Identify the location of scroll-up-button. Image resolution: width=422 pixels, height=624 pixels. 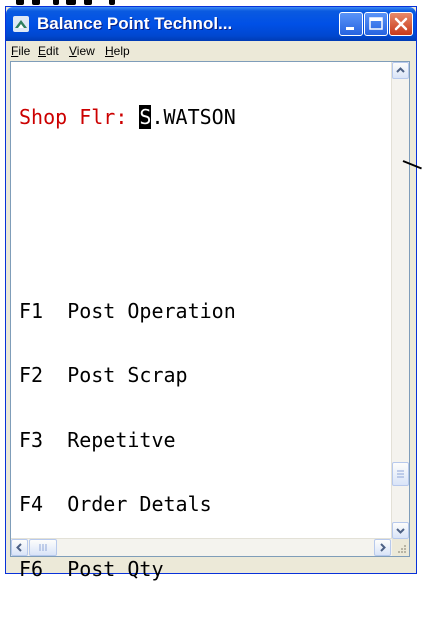
(400, 70).